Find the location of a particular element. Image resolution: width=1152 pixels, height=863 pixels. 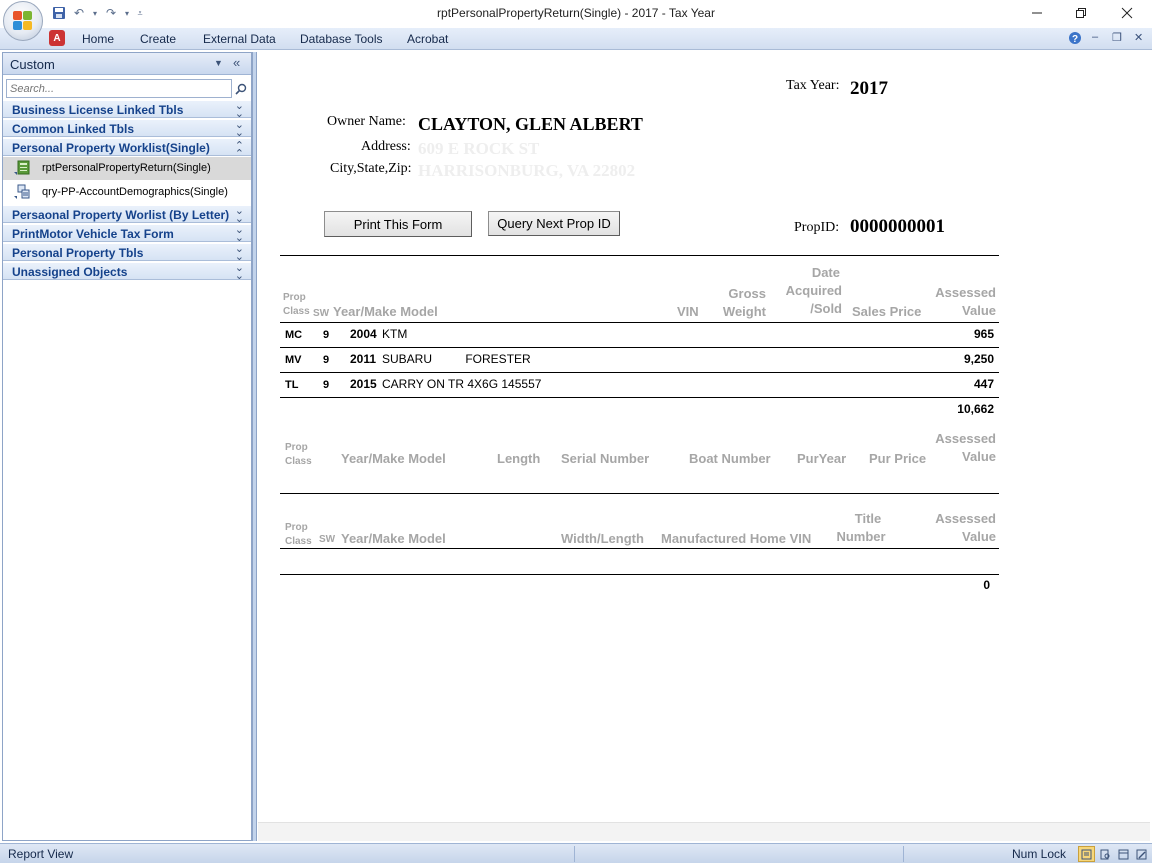

nav-group-print-motor-vehicle: PrintMotor Vehicle Tax Form ⌄ ⌄ is located at coordinates (127, 234).